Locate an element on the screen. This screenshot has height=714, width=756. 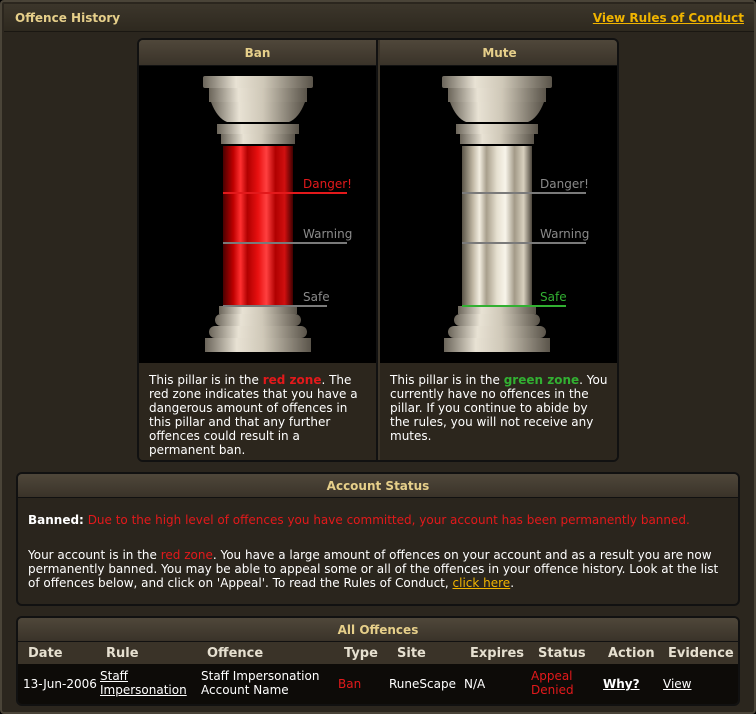
row-rule-link: Staff Impersonation is located at coordinates (143, 683).